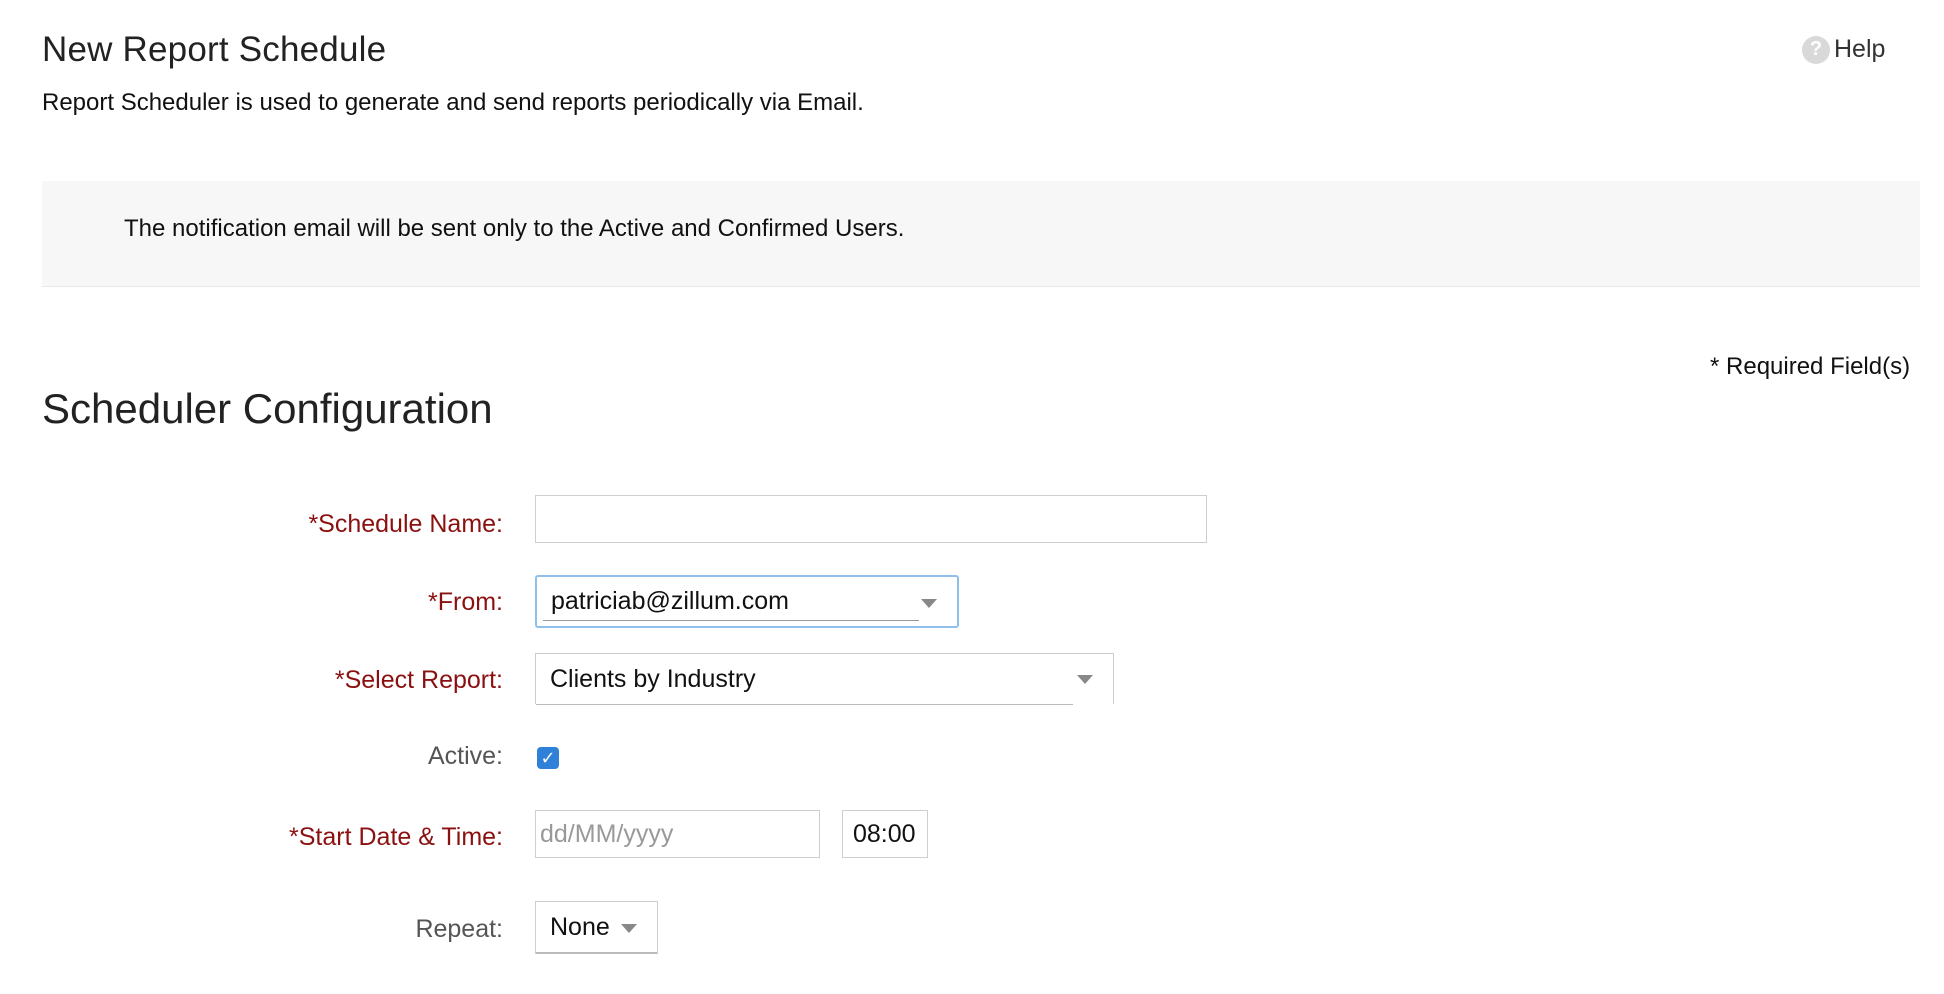 This screenshot has height=994, width=1944. I want to click on start-time-input, so click(885, 834).